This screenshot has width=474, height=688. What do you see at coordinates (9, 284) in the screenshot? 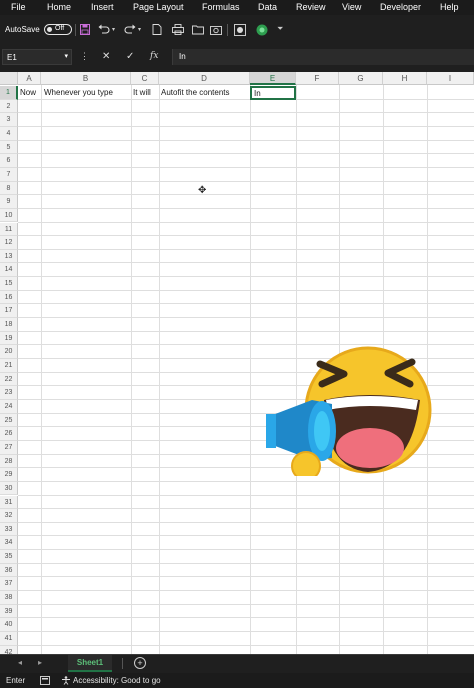
I see `row-header-15: 15` at bounding box center [9, 284].